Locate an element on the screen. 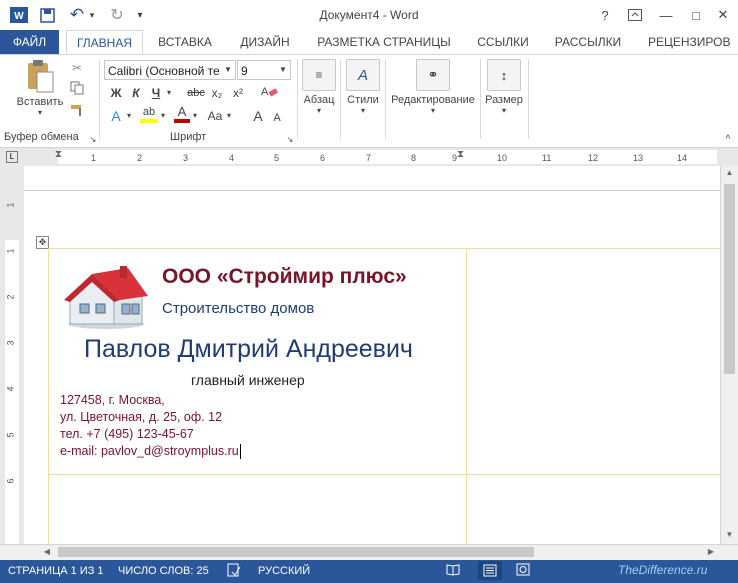 The image size is (738, 583). company-name: ООО «Строймир плюс» is located at coordinates (284, 277).